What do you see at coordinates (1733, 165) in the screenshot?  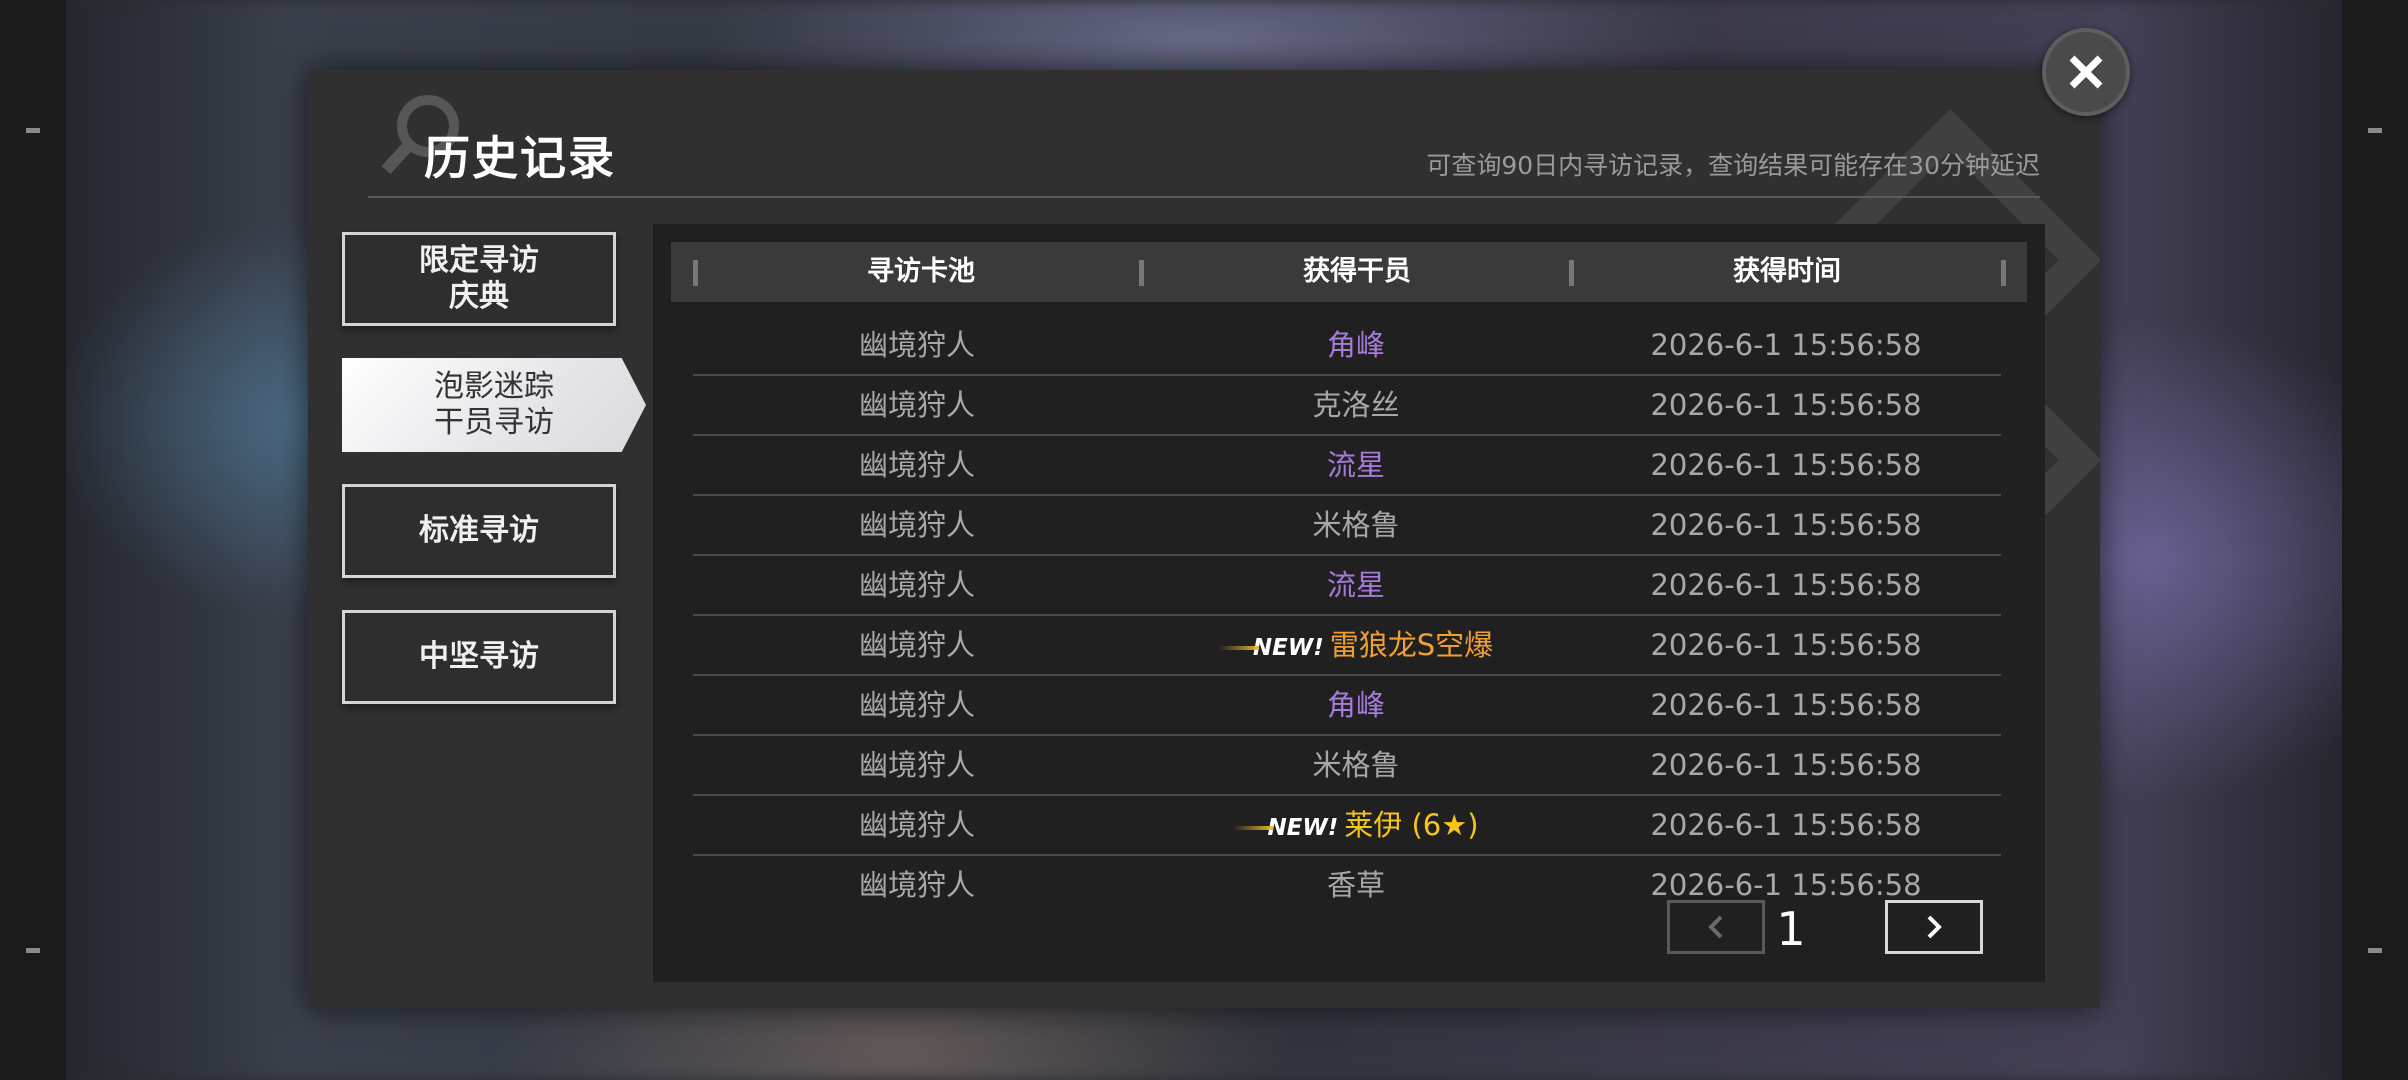 I see `query-hint: 可查询90日内寻访记录，查询结果可能存在30分钟延迟` at bounding box center [1733, 165].